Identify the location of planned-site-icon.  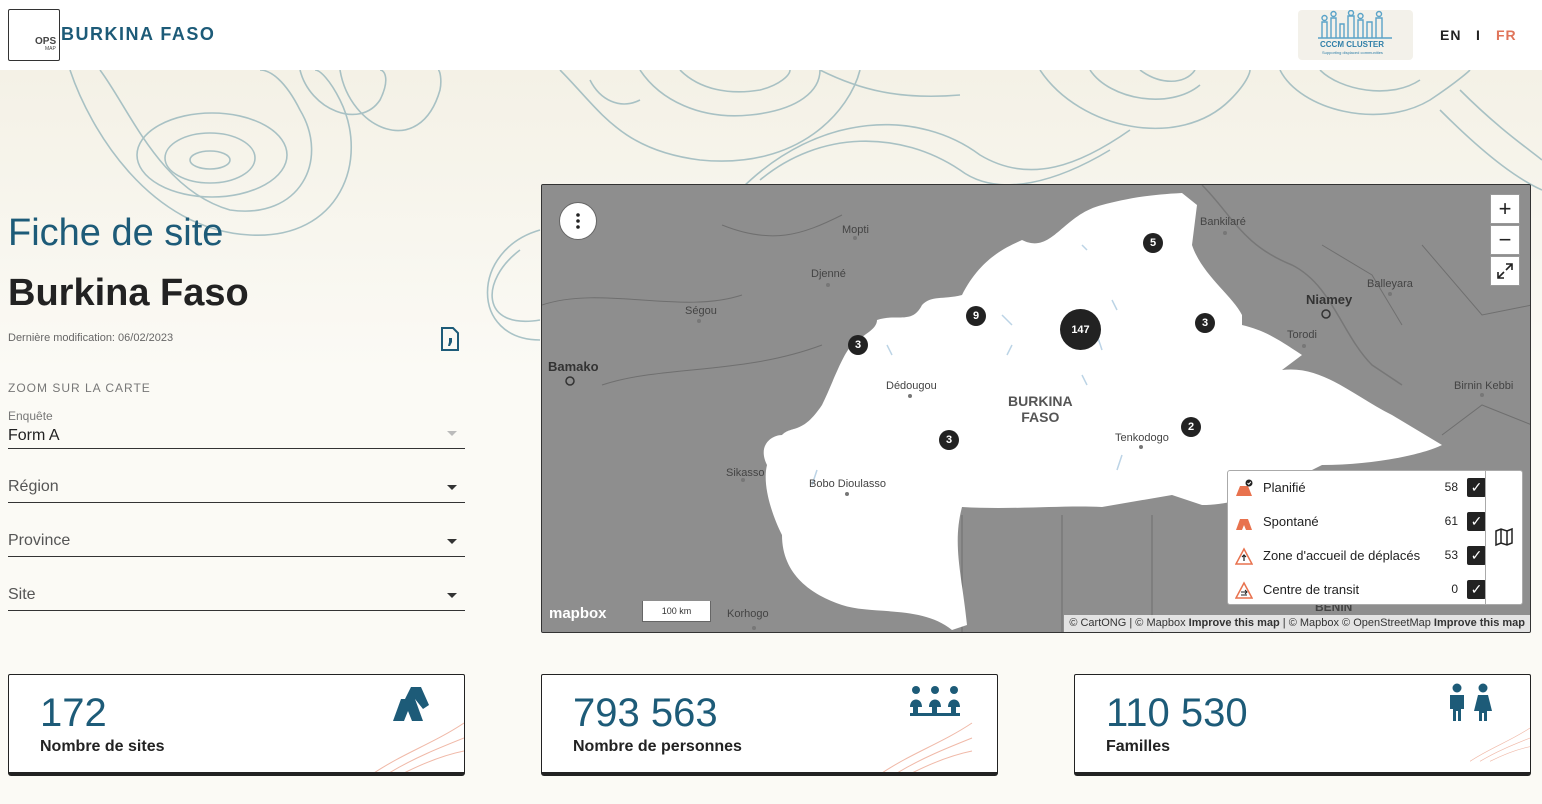
(1244, 487).